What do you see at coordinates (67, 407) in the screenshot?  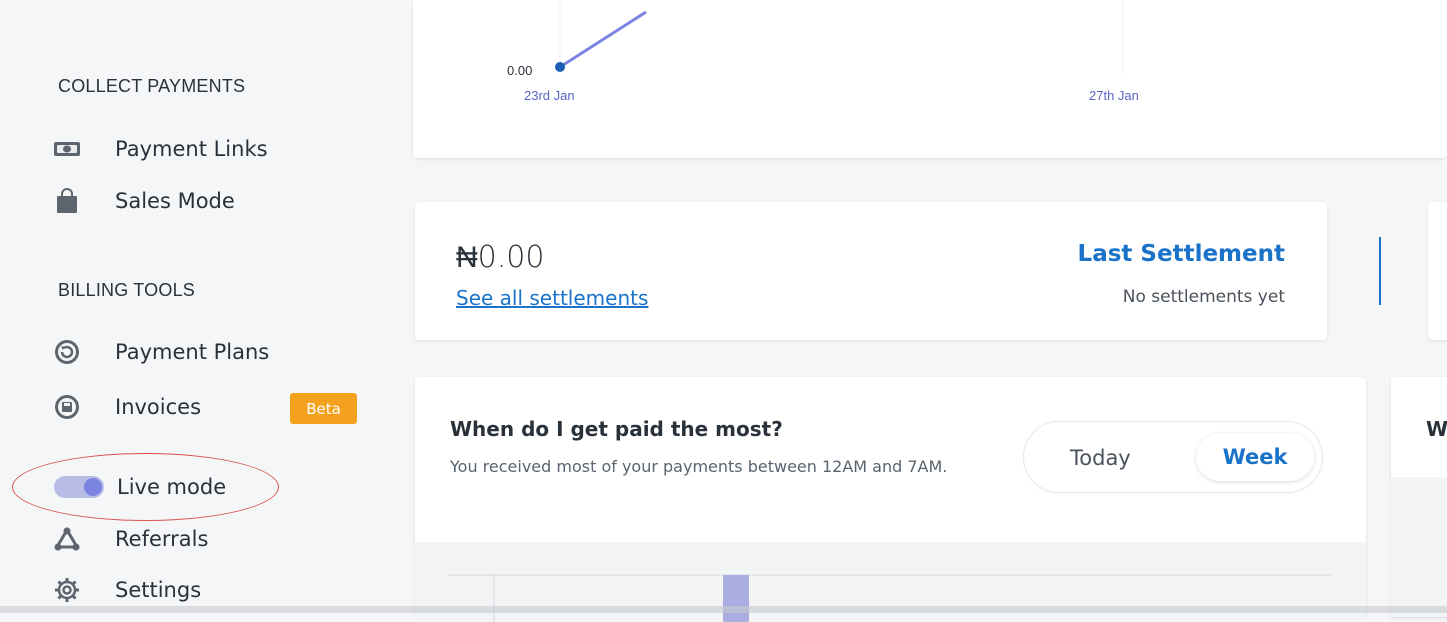 I see `invoice-icon` at bounding box center [67, 407].